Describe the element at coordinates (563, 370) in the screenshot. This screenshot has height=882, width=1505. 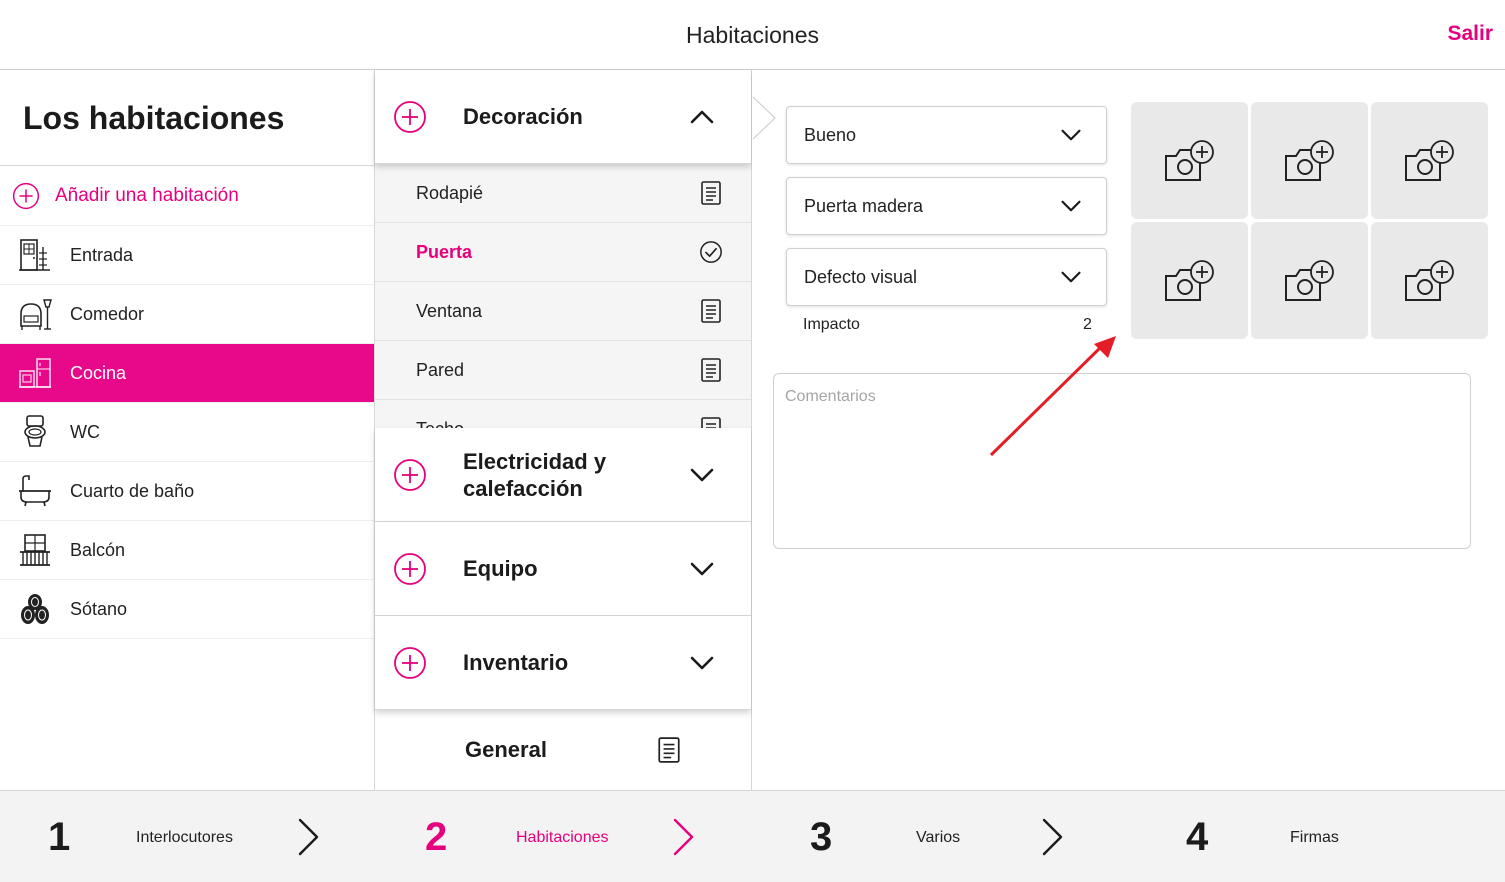
I see `element-item-pared: Pared` at that location.